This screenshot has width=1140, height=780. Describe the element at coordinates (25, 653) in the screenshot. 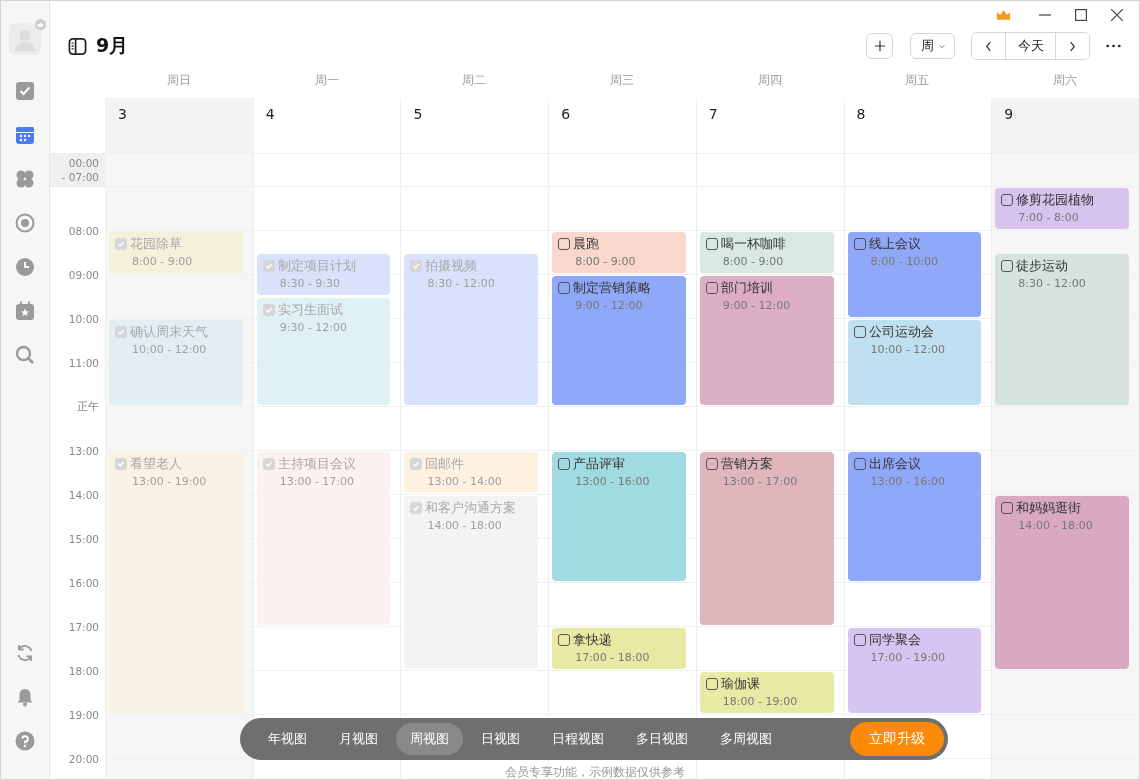

I see `sync-icon` at that location.